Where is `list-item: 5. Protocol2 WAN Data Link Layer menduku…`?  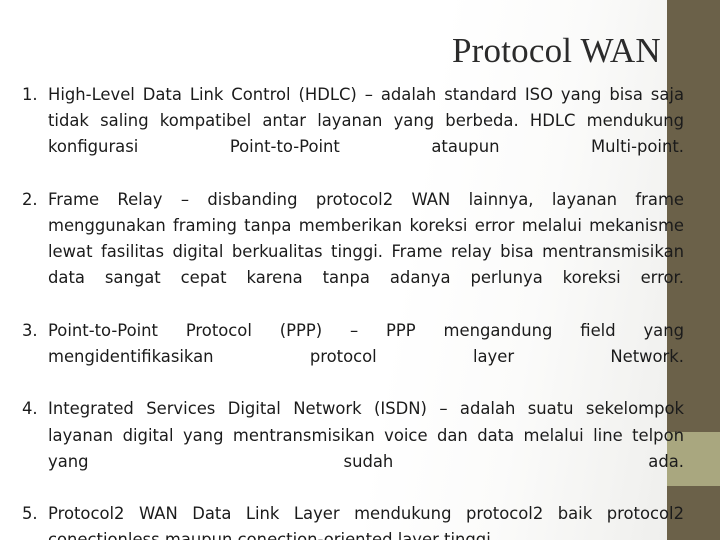
list-item: 5. Protocol2 WAN Data Link Layer menduku… is located at coordinates (350, 520).